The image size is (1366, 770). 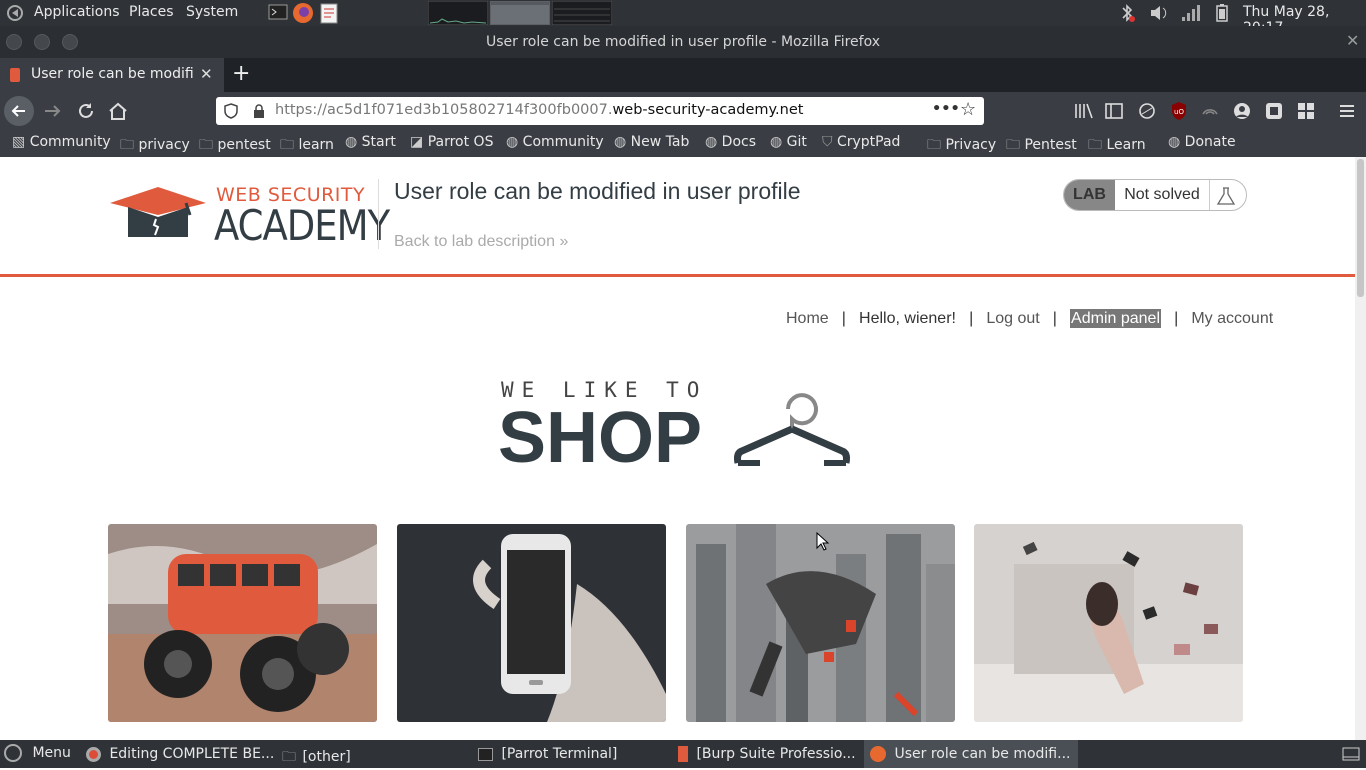 I want to click on memory-monitor-graph, so click(x=520, y=14).